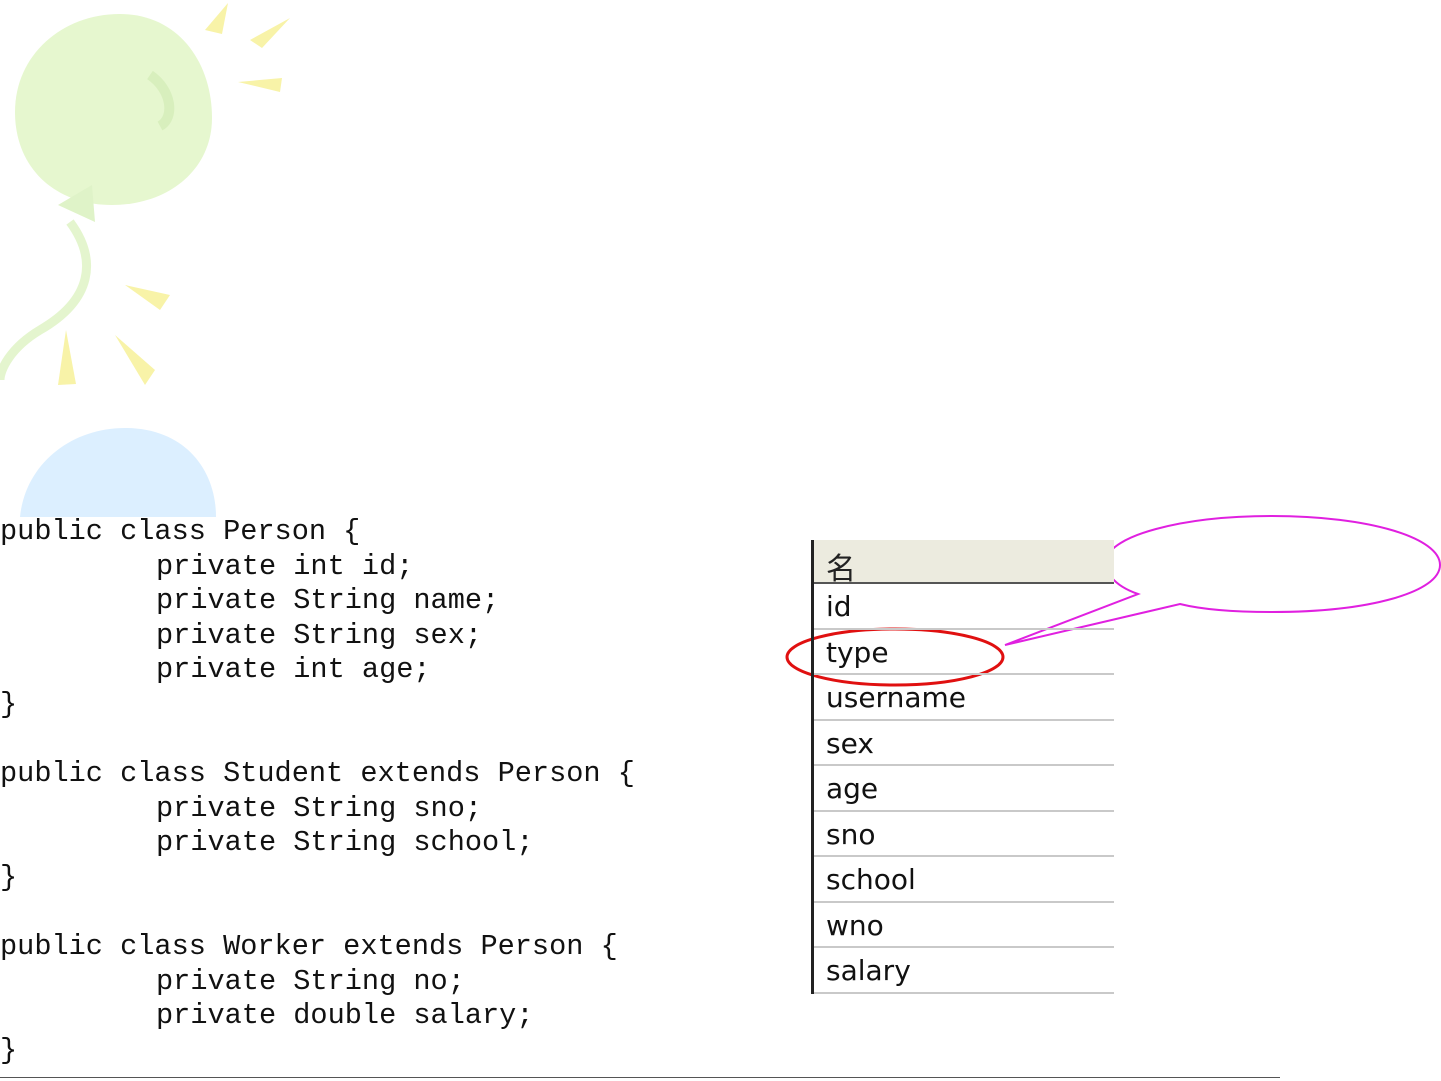 This screenshot has height=1081, width=1441. Describe the element at coordinates (640, 1077) in the screenshot. I see `bottom-divider` at that location.